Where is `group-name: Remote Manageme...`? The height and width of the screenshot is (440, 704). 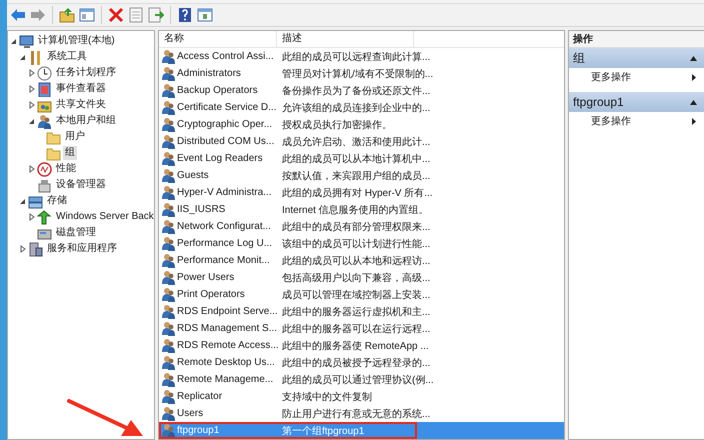
group-name: Remote Manageme... is located at coordinates (225, 379).